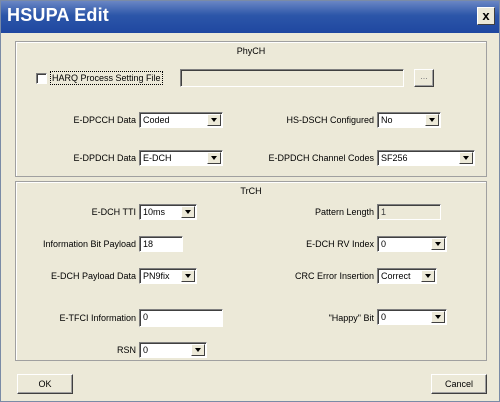 The width and height of the screenshot is (500, 402). Describe the element at coordinates (89, 244) in the screenshot. I see `information-bit-payload-label: Information Bit Payload` at that location.